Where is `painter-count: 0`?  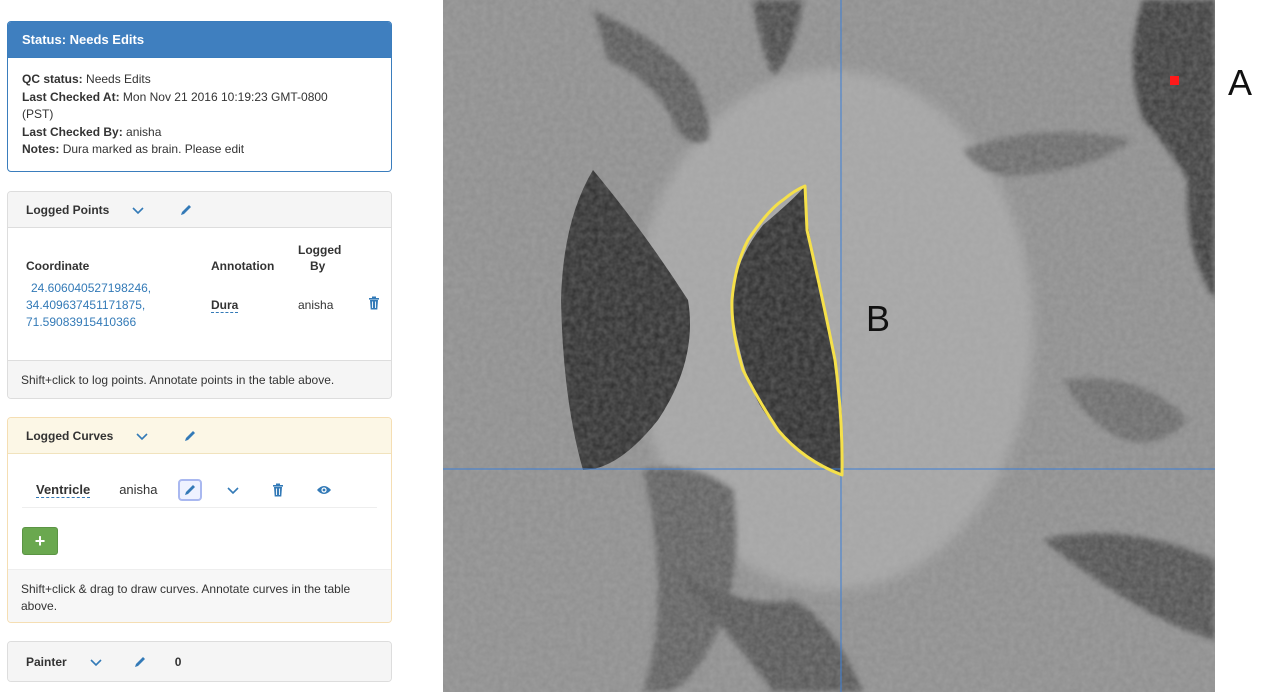
painter-count: 0 is located at coordinates (178, 661).